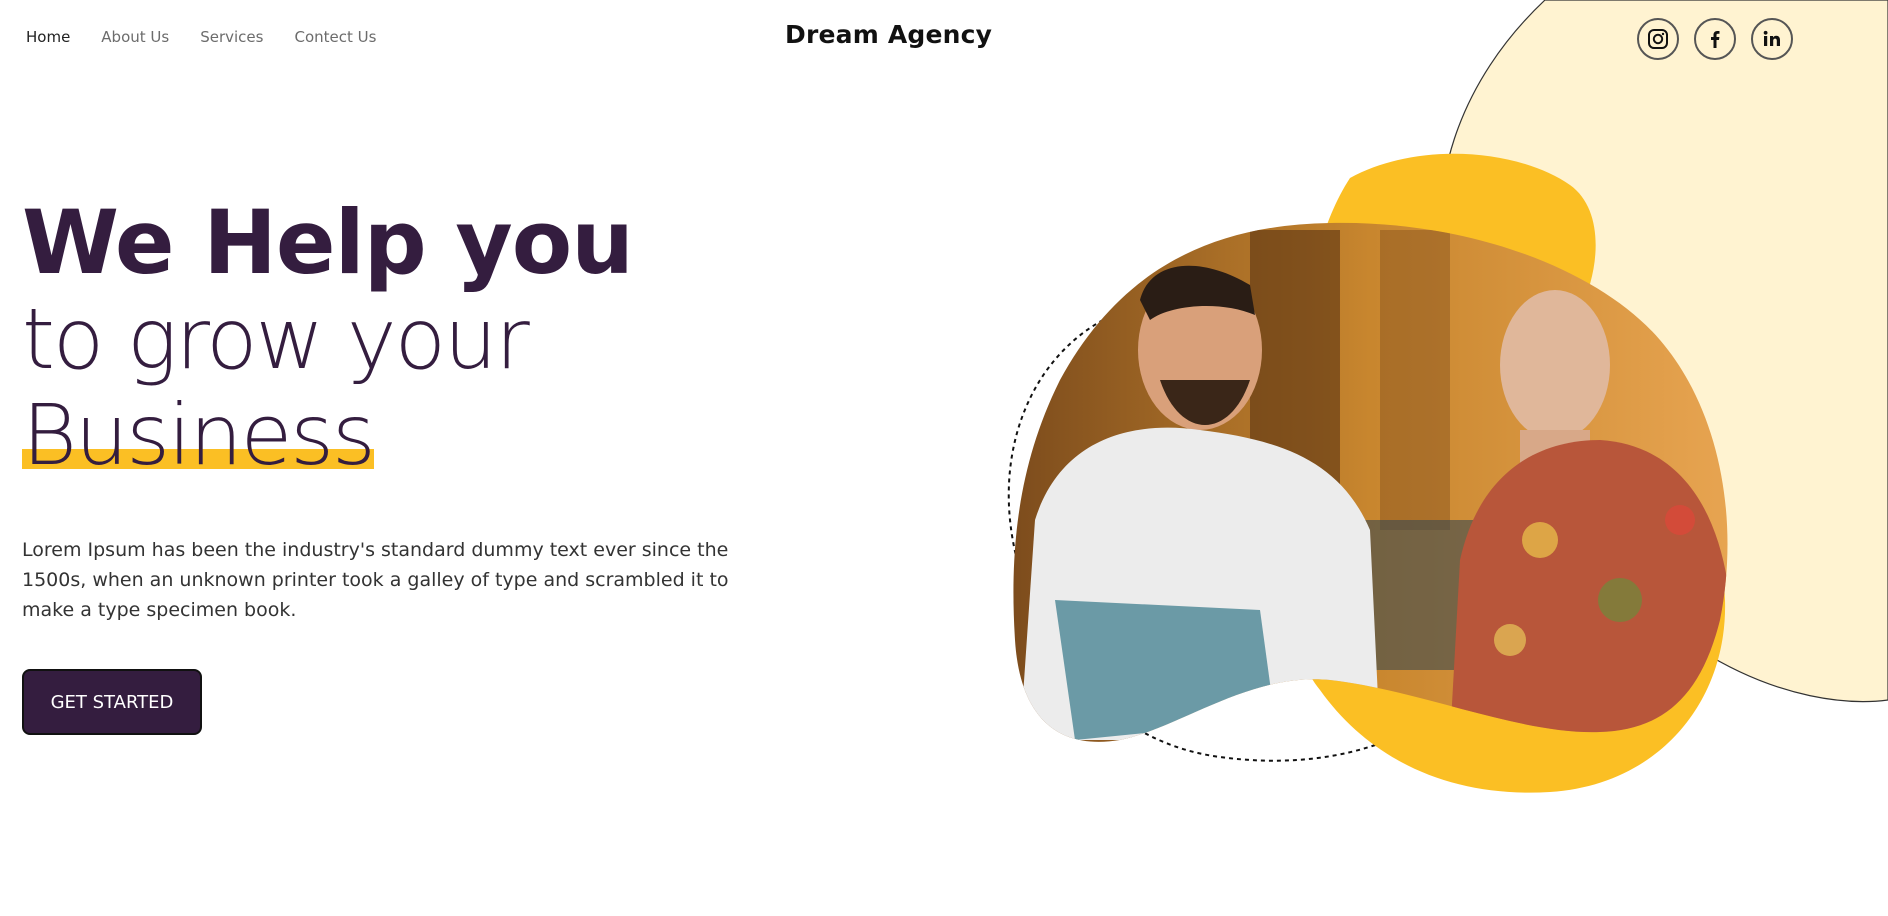 This screenshot has height=916, width=1888. What do you see at coordinates (888, 34) in the screenshot?
I see `brand-logo: Dream Agency` at bounding box center [888, 34].